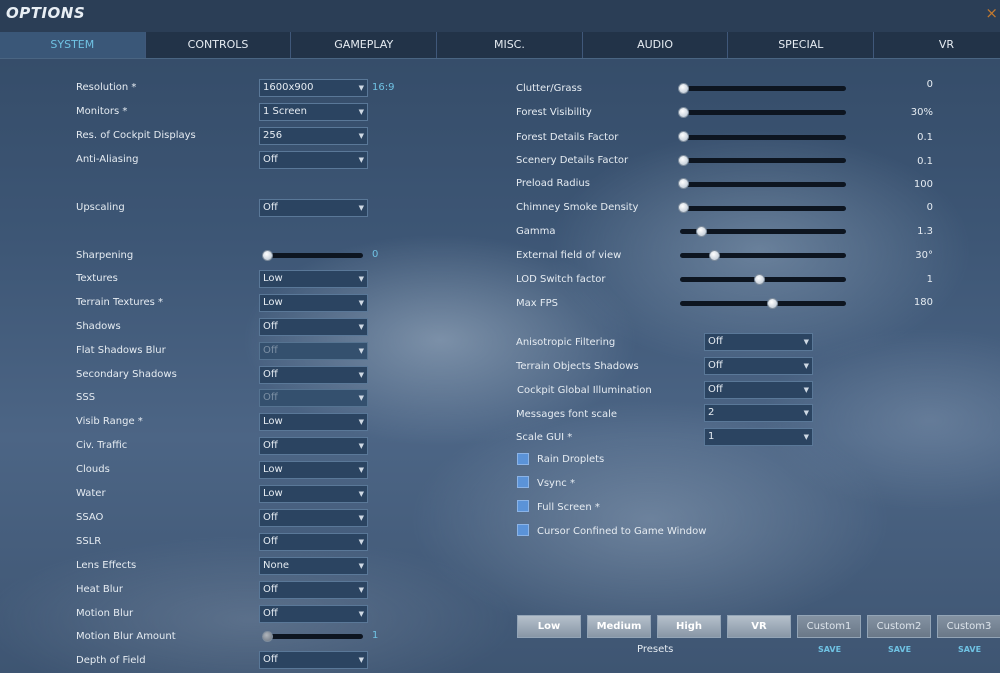 The image size is (1000, 673). What do you see at coordinates (510, 45) in the screenshot?
I see `tab-misc: MISC.` at bounding box center [510, 45].